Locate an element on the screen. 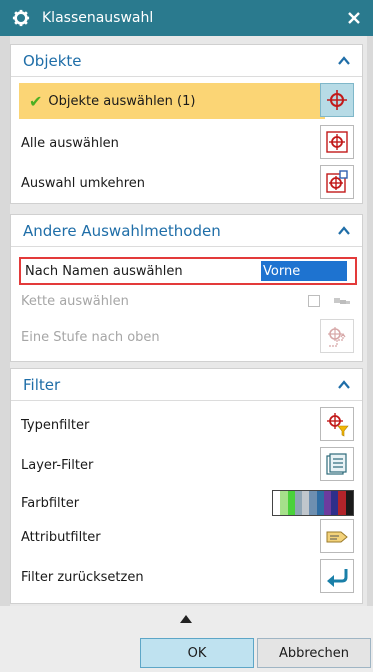 This screenshot has height=672, width=373. group-objects-title: Objekte is located at coordinates (52, 60).